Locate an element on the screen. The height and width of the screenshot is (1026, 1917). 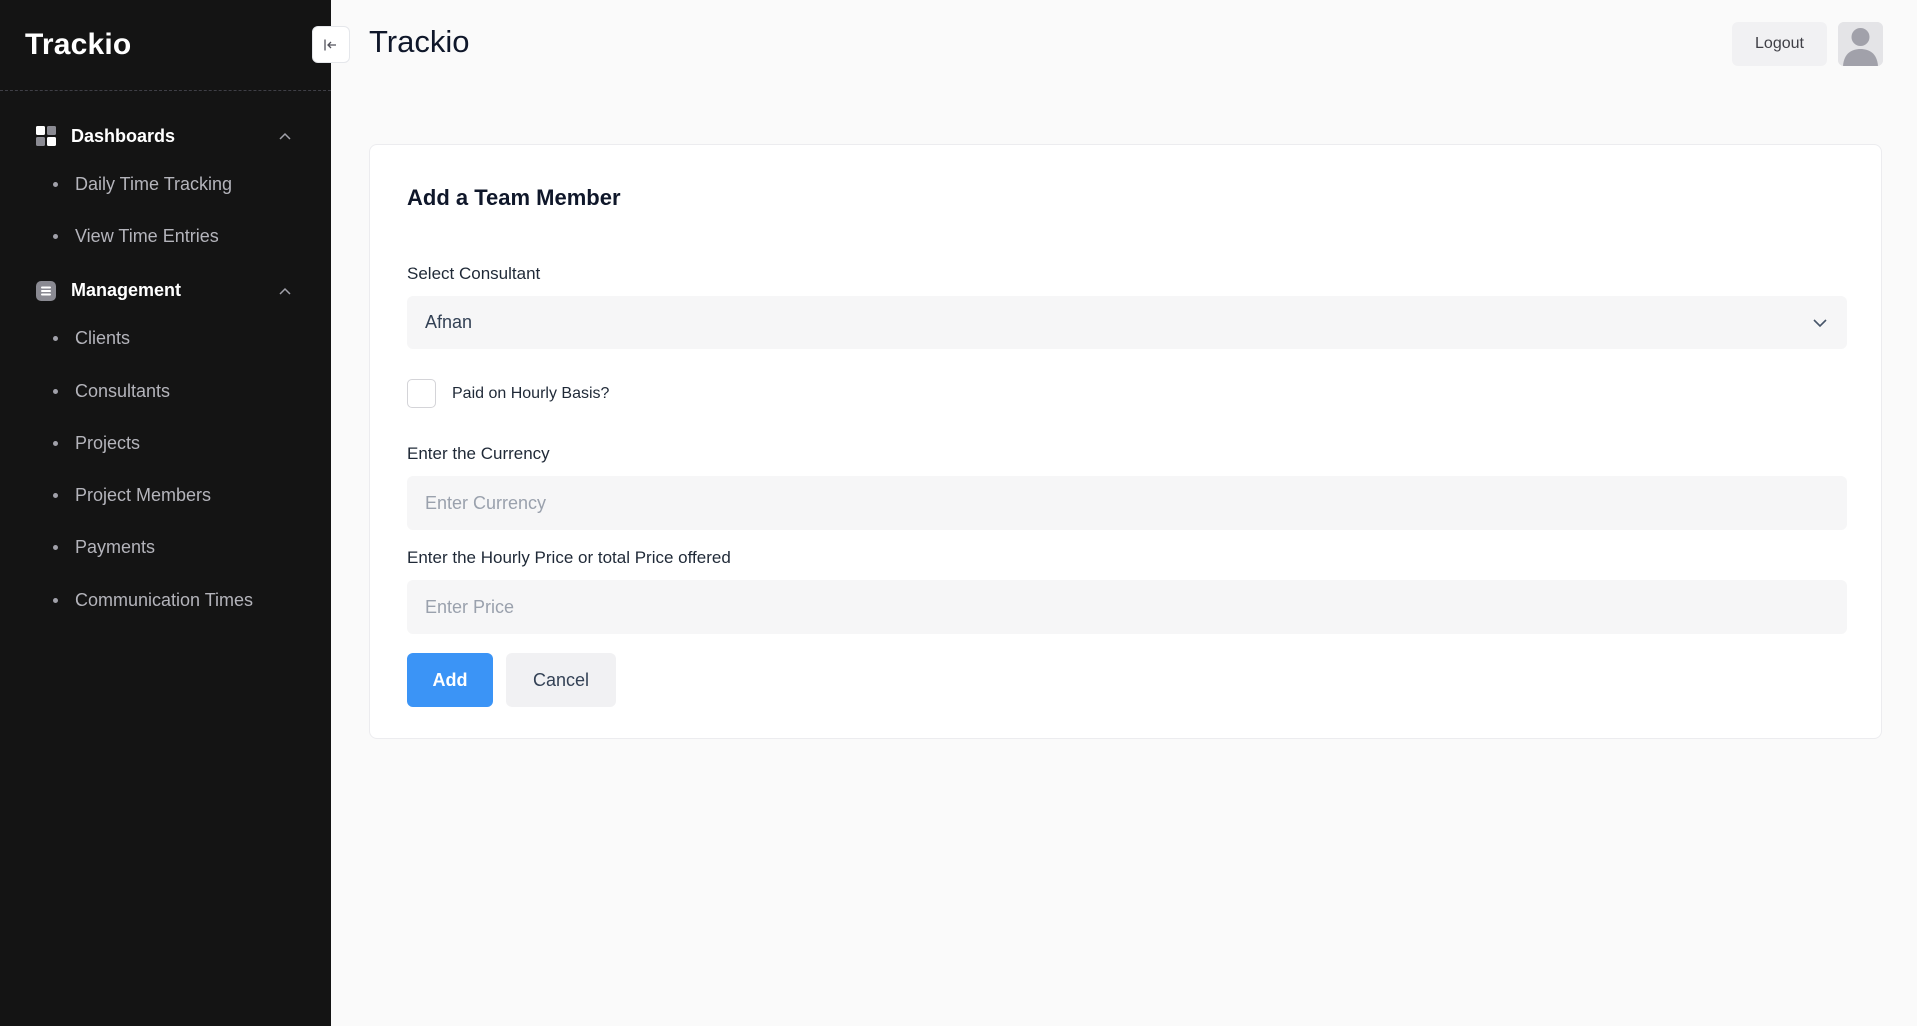
sidebar-item-label: Daily Time Tracking is located at coordinates (154, 183).